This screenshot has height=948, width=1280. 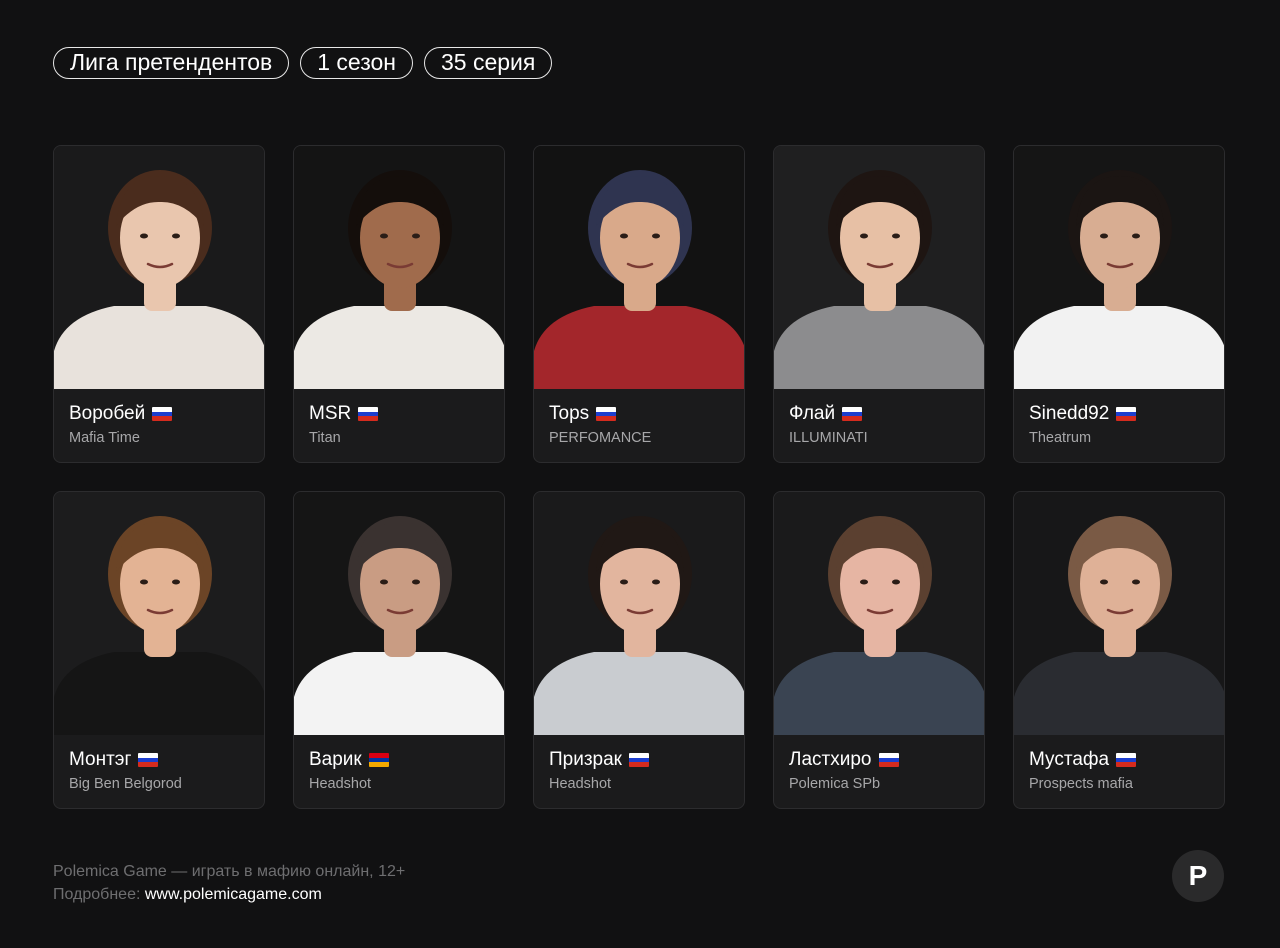 What do you see at coordinates (488, 63) in the screenshot?
I see `series-tag: 35 серия` at bounding box center [488, 63].